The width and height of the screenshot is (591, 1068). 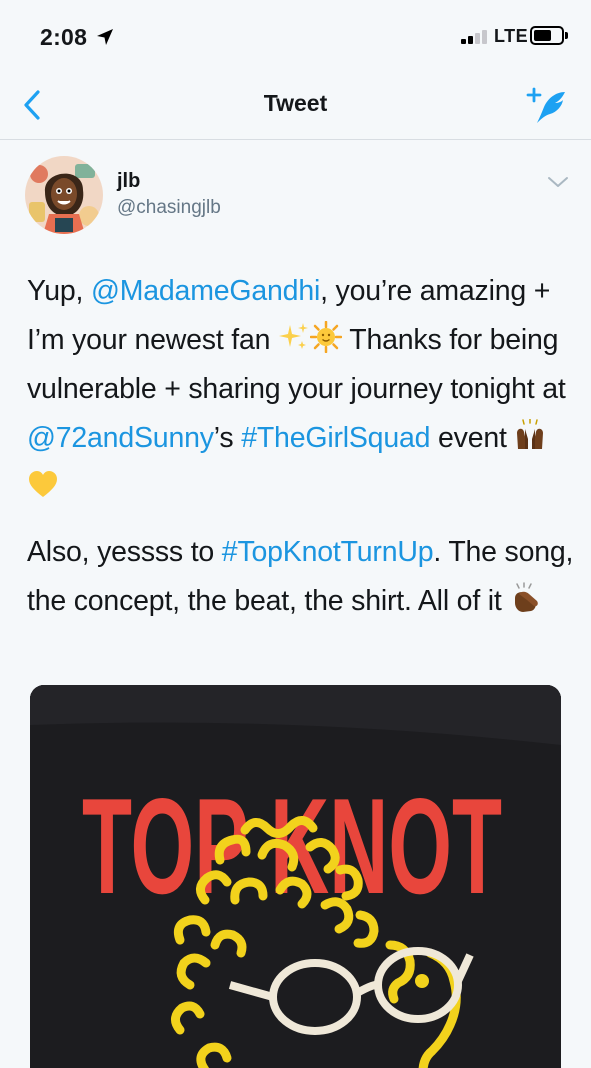 What do you see at coordinates (335, 438) in the screenshot?
I see `hashtag-link: #TheGirlSquad` at bounding box center [335, 438].